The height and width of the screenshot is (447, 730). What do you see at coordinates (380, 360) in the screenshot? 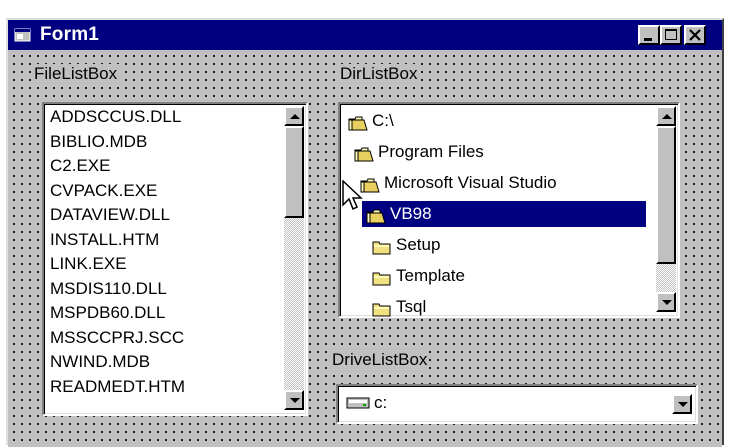
I see `drive-list-label: DriveListBox` at bounding box center [380, 360].